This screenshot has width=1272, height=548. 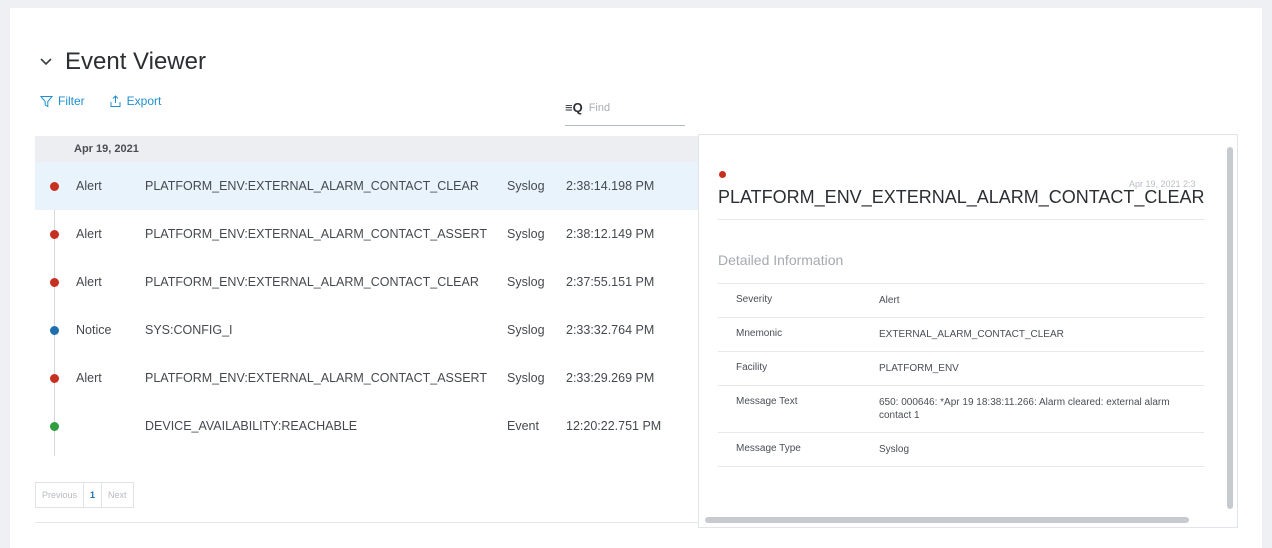 I want to click on detail-row: Facility PLATFORM_ENV, so click(x=961, y=368).